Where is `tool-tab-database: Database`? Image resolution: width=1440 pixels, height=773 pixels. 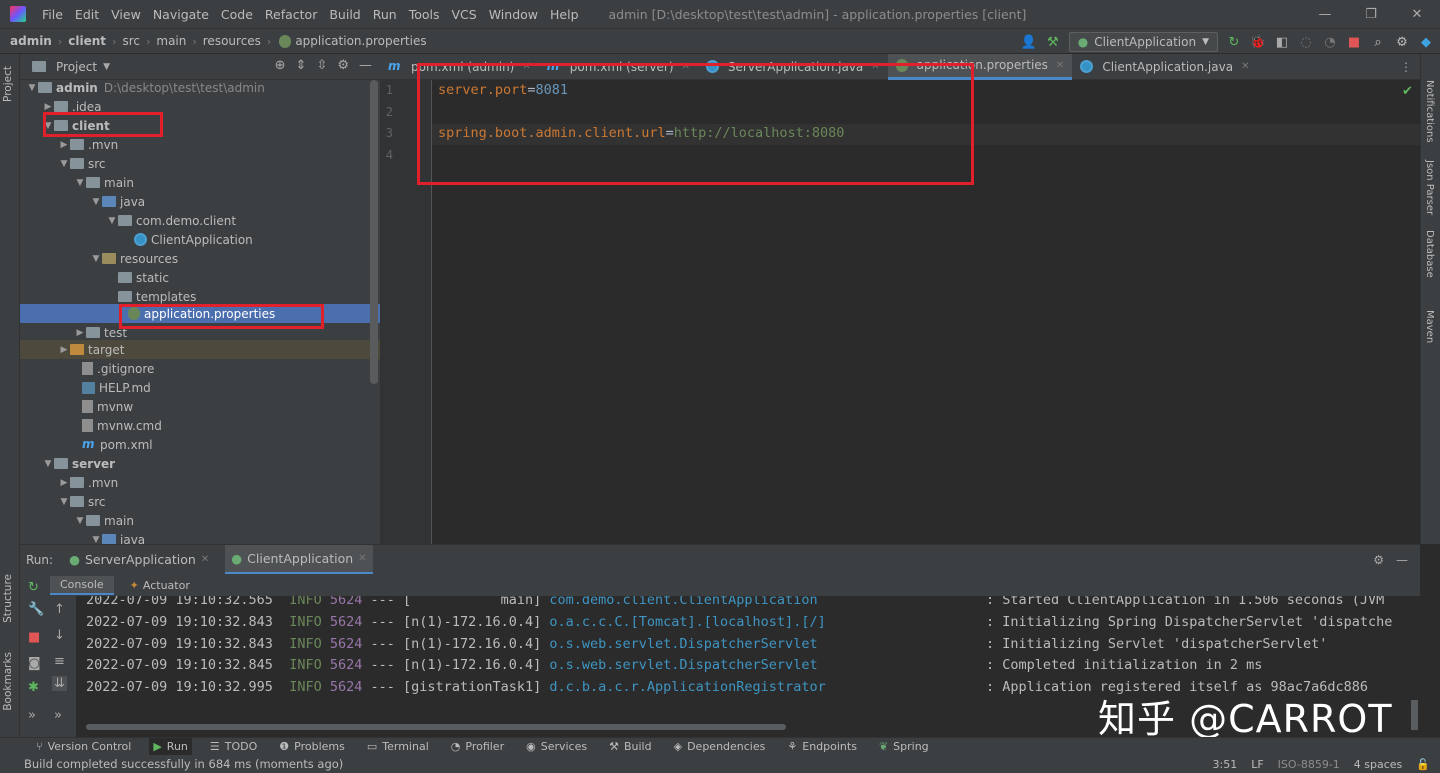 tool-tab-database: Database is located at coordinates (1429, 254).